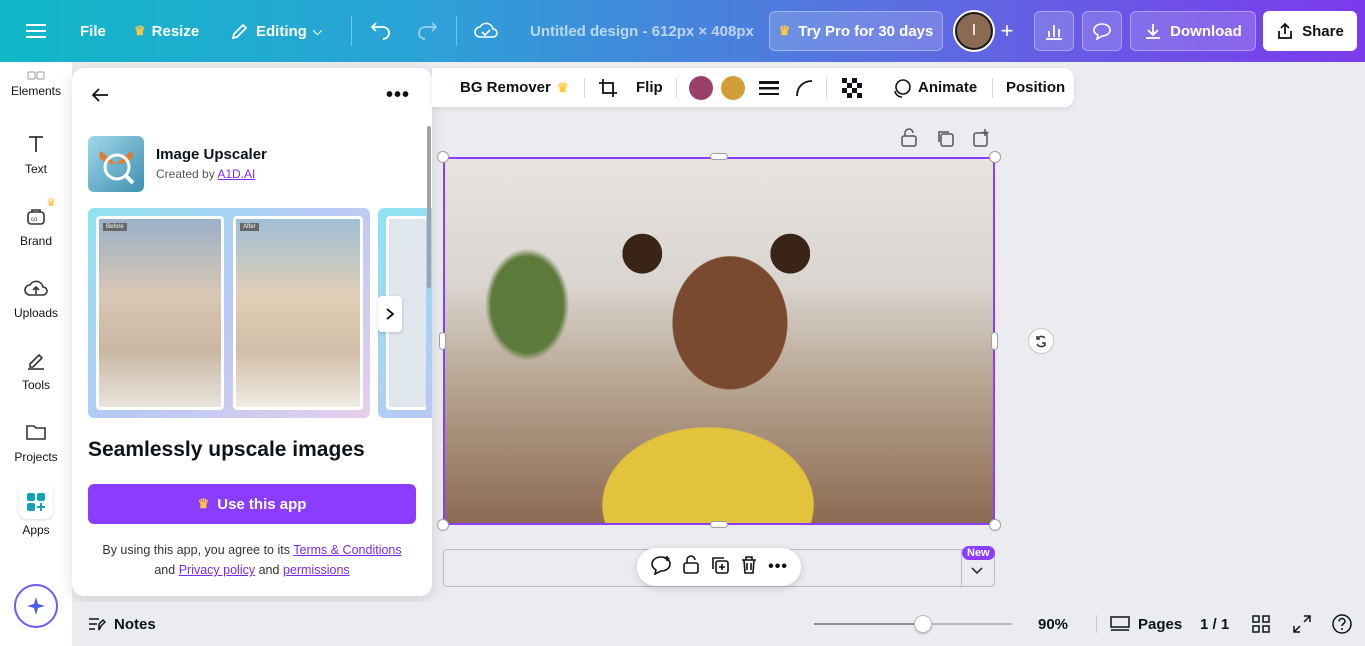 The width and height of the screenshot is (1365, 646). What do you see at coordinates (749, 567) in the screenshot?
I see `trash-icon` at bounding box center [749, 567].